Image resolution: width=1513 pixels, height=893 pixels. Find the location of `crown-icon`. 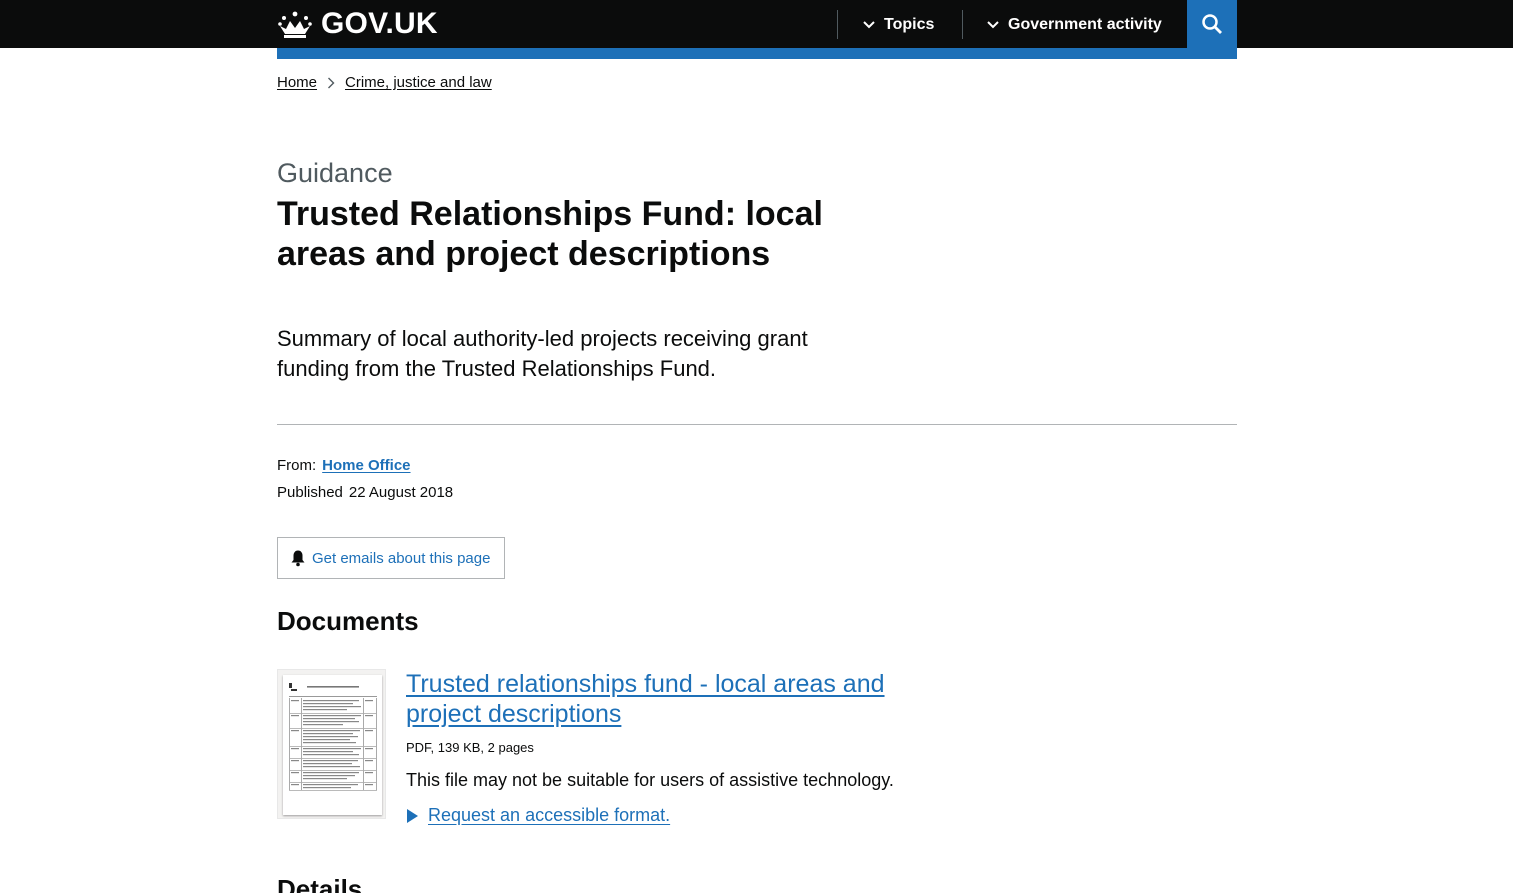

crown-icon is located at coordinates (295, 24).